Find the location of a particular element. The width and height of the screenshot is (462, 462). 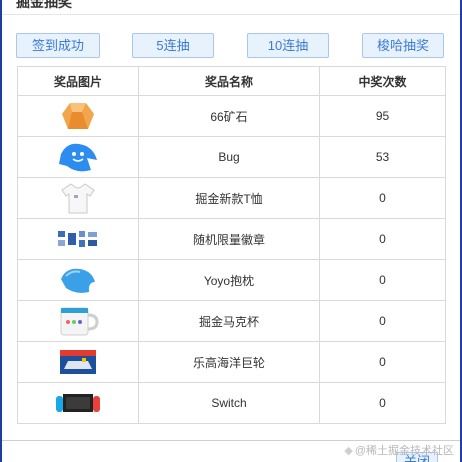

switch-console-icon is located at coordinates (78, 403).